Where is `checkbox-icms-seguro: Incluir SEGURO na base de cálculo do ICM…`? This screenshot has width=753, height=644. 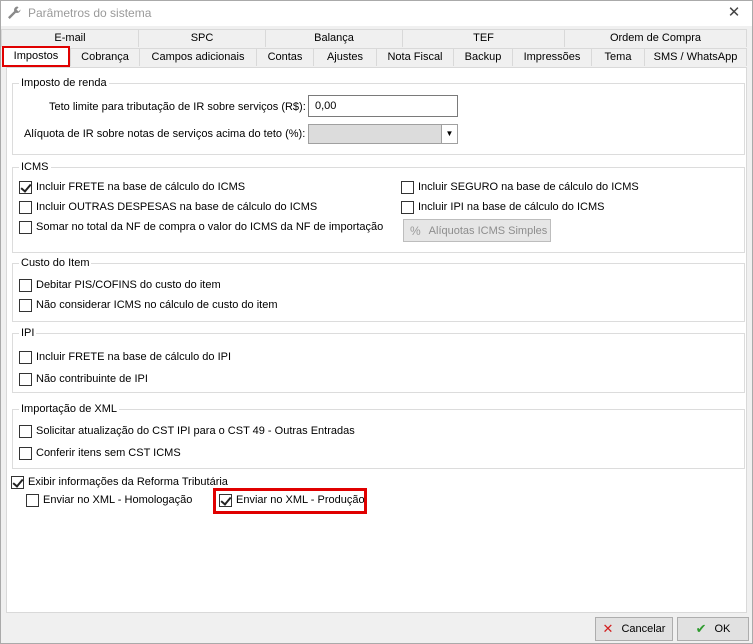
checkbox-icms-seguro: Incluir SEGURO na base de cálculo do ICM… is located at coordinates (520, 187).